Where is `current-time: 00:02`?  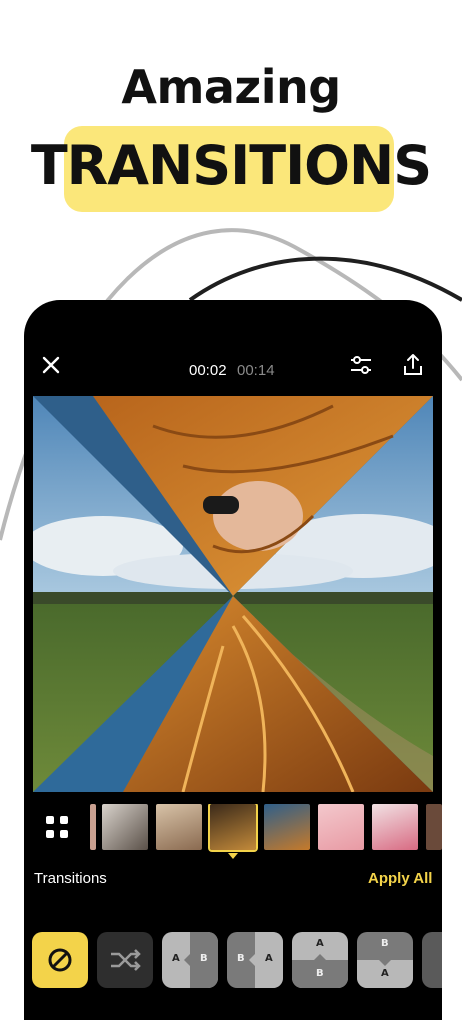 current-time: 00:02 is located at coordinates (208, 370).